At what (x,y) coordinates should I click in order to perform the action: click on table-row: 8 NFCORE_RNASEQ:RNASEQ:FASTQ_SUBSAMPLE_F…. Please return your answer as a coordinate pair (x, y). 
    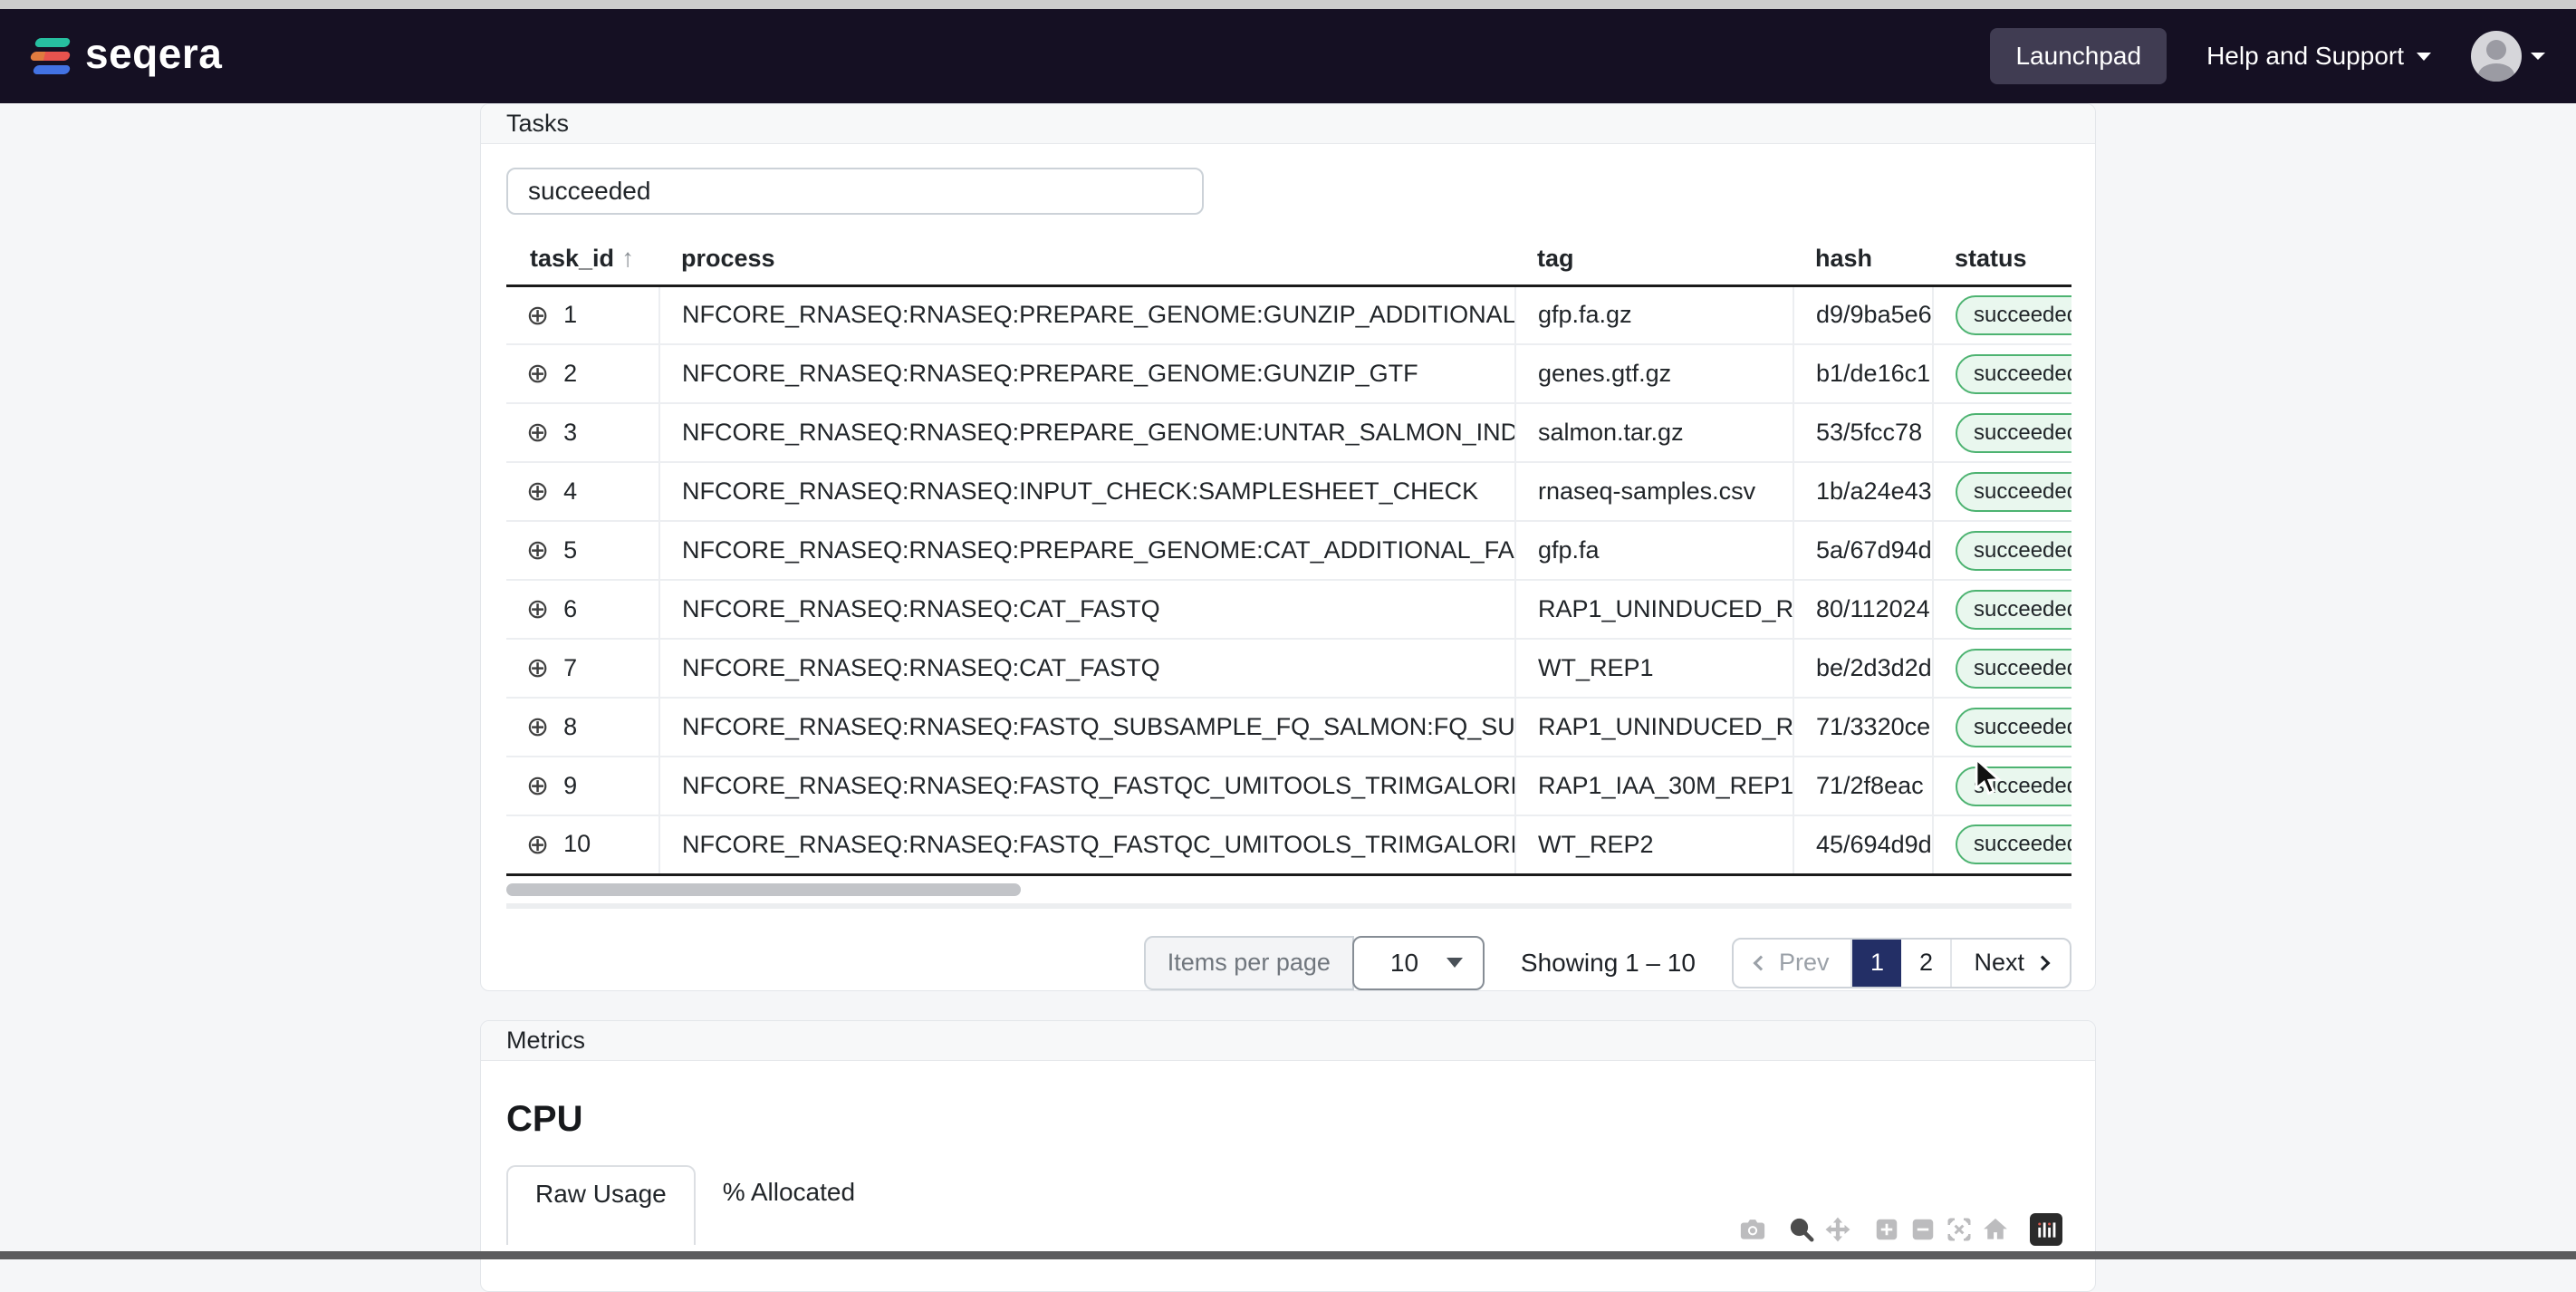
    Looking at the image, I should click on (1288, 727).